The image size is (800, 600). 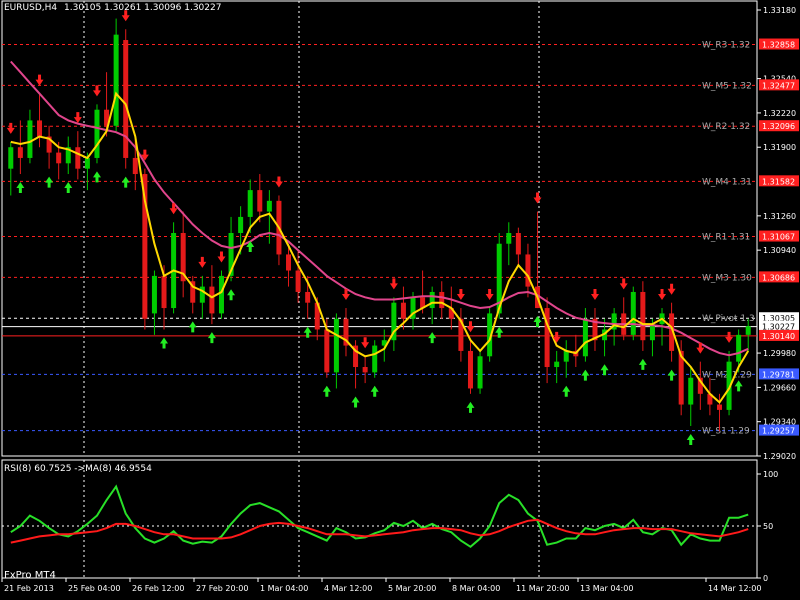 I want to click on level-name: W_M3 1.30, so click(x=727, y=278).